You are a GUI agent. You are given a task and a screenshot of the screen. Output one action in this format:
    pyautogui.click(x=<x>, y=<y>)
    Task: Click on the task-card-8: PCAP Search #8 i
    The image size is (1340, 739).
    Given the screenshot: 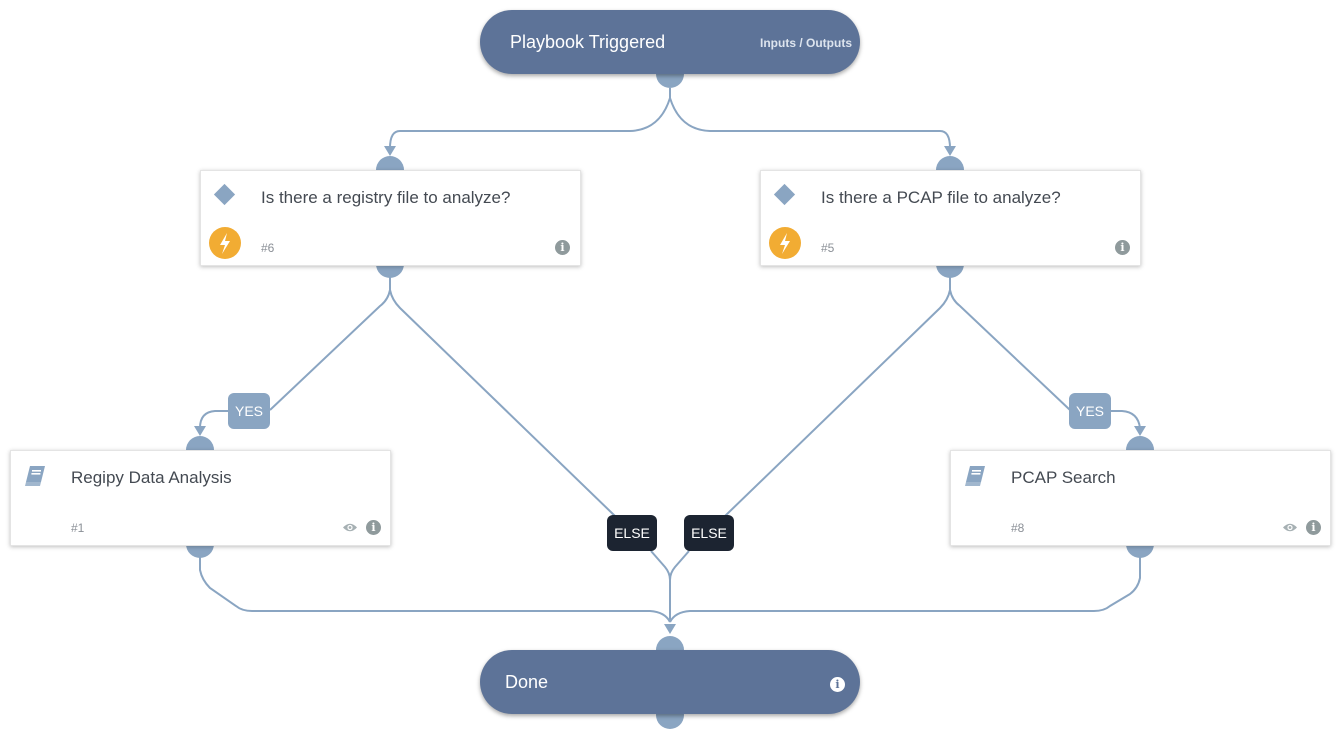 What is the action you would take?
    pyautogui.click(x=1140, y=498)
    